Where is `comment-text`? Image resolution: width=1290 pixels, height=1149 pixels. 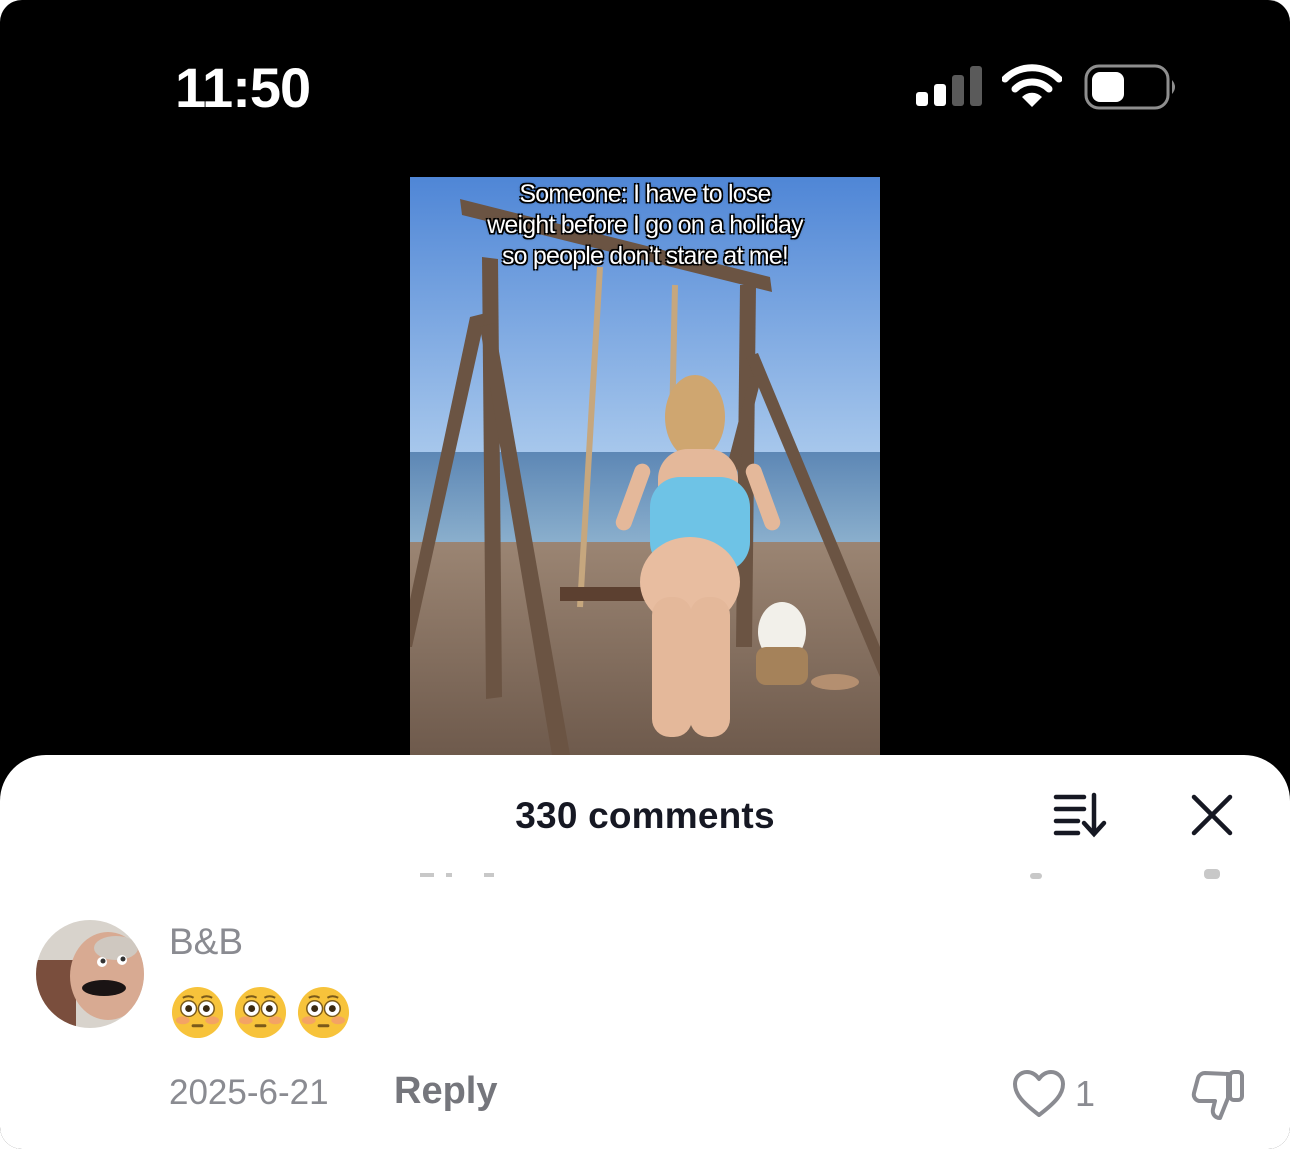 comment-text is located at coordinates (260, 1012).